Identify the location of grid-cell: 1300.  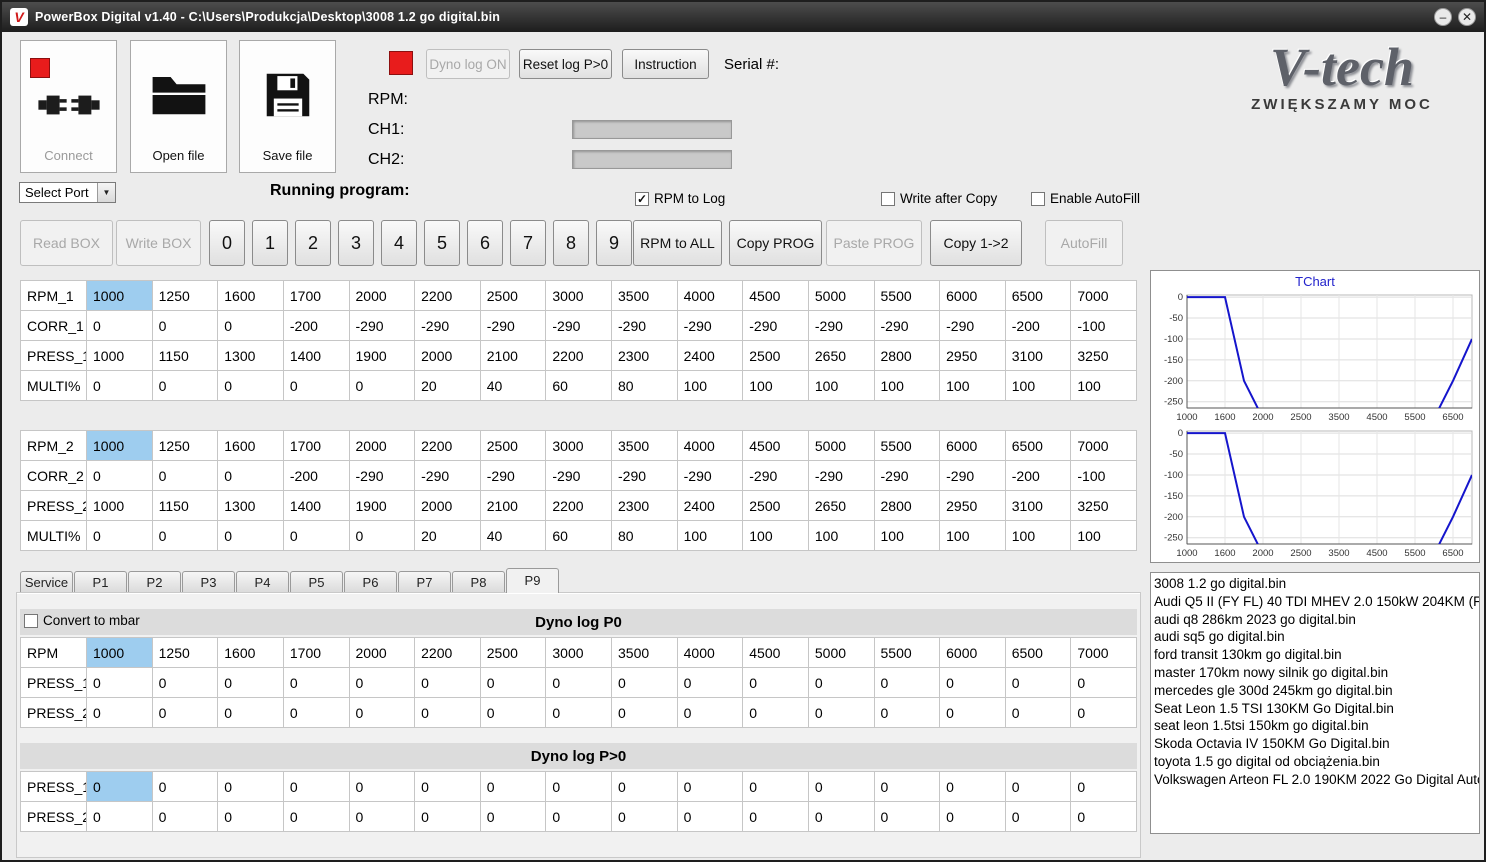
(250, 505).